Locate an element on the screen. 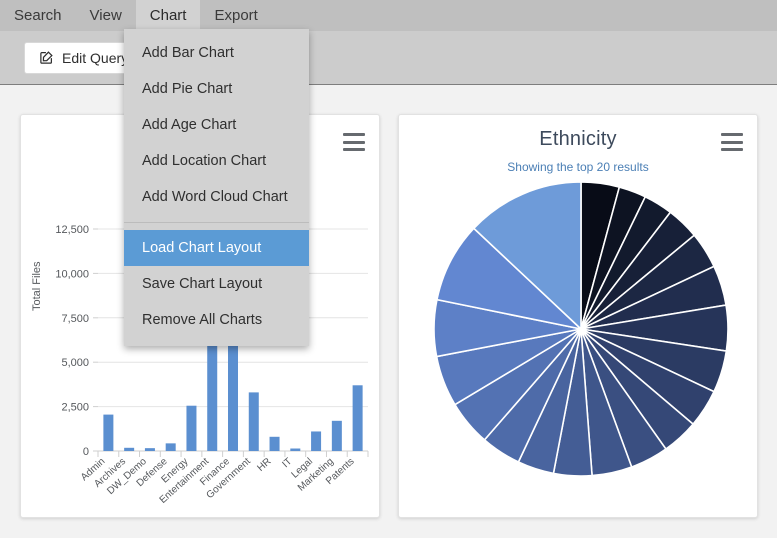  menubar-item-chart: Chart is located at coordinates (168, 15).